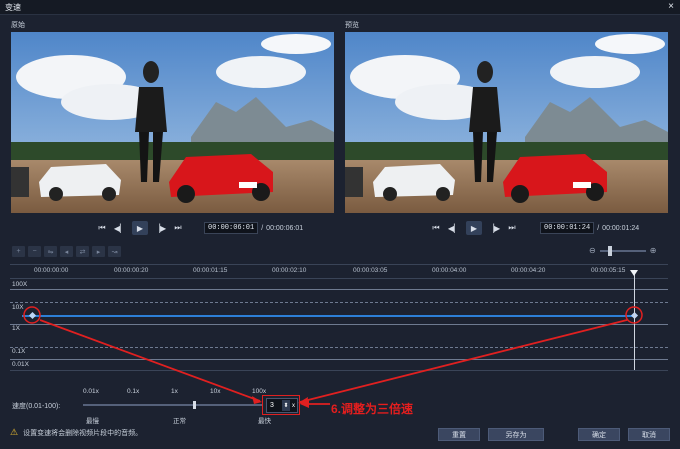 The image size is (680, 449). I want to click on scale-tick-1x: 1x, so click(174, 391).